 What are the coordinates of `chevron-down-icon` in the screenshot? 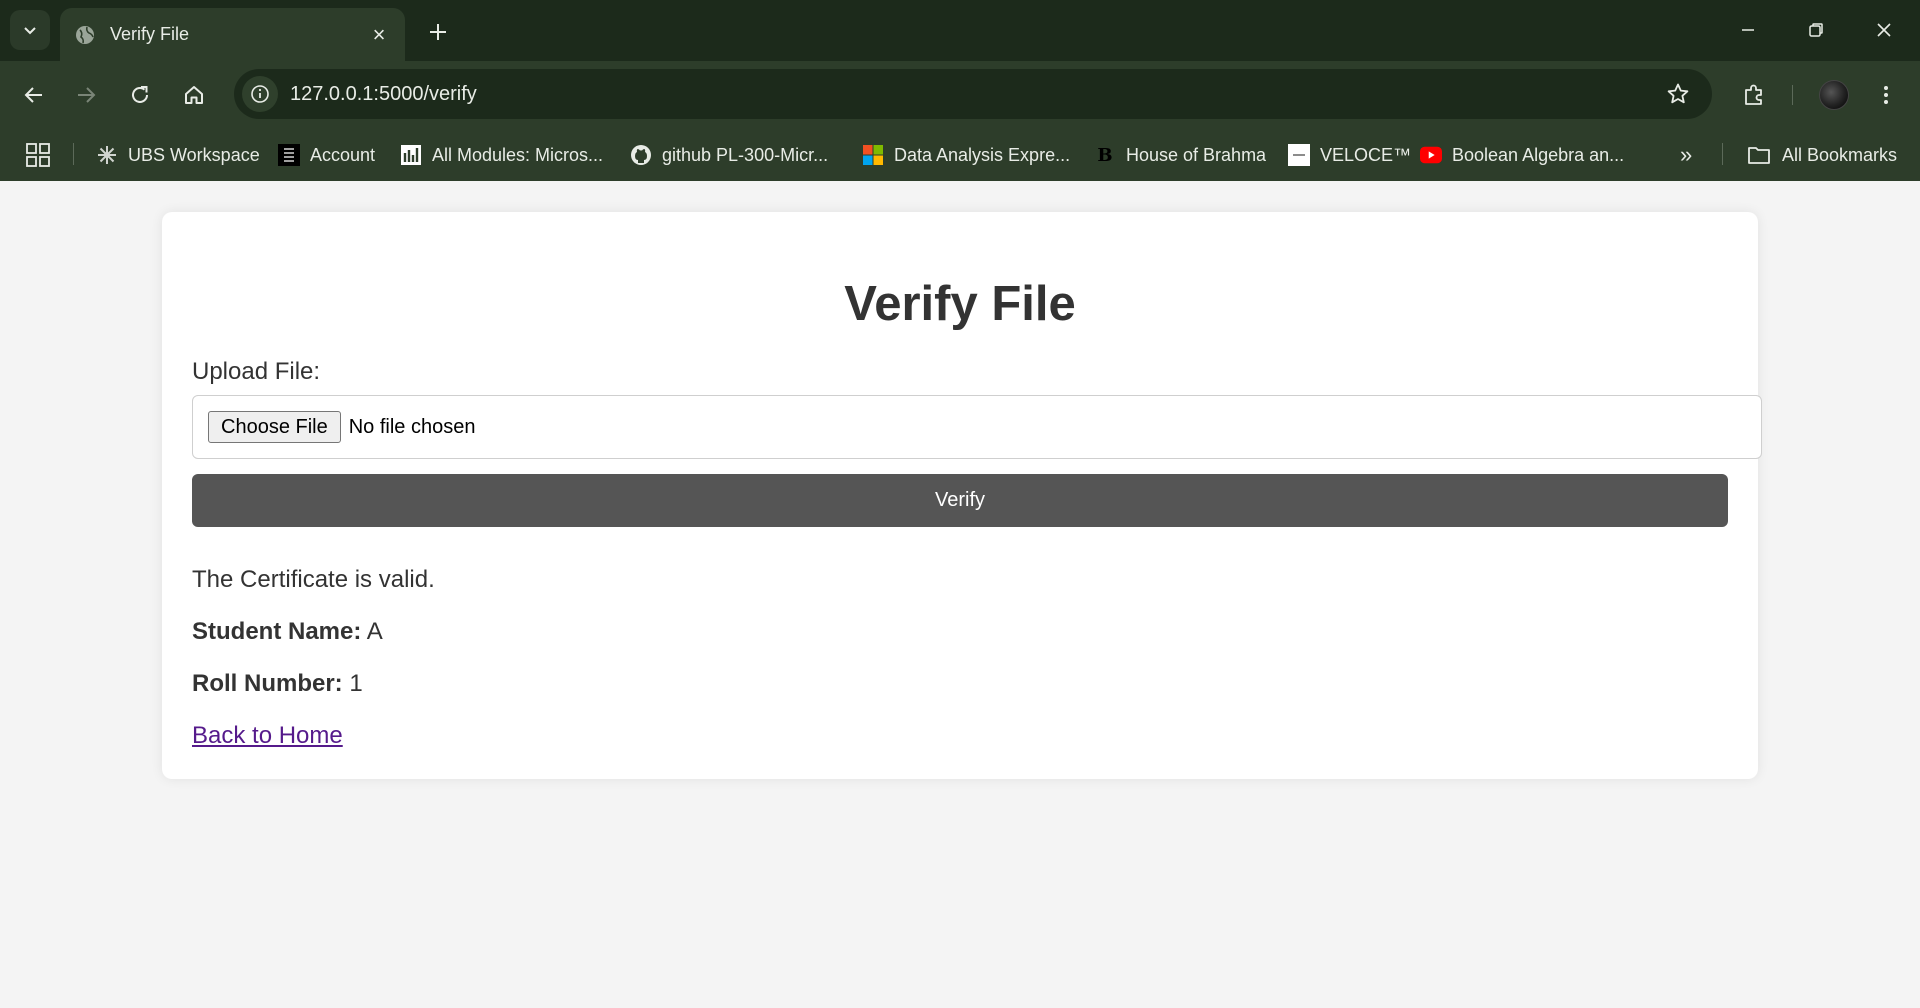 It's located at (30, 31).